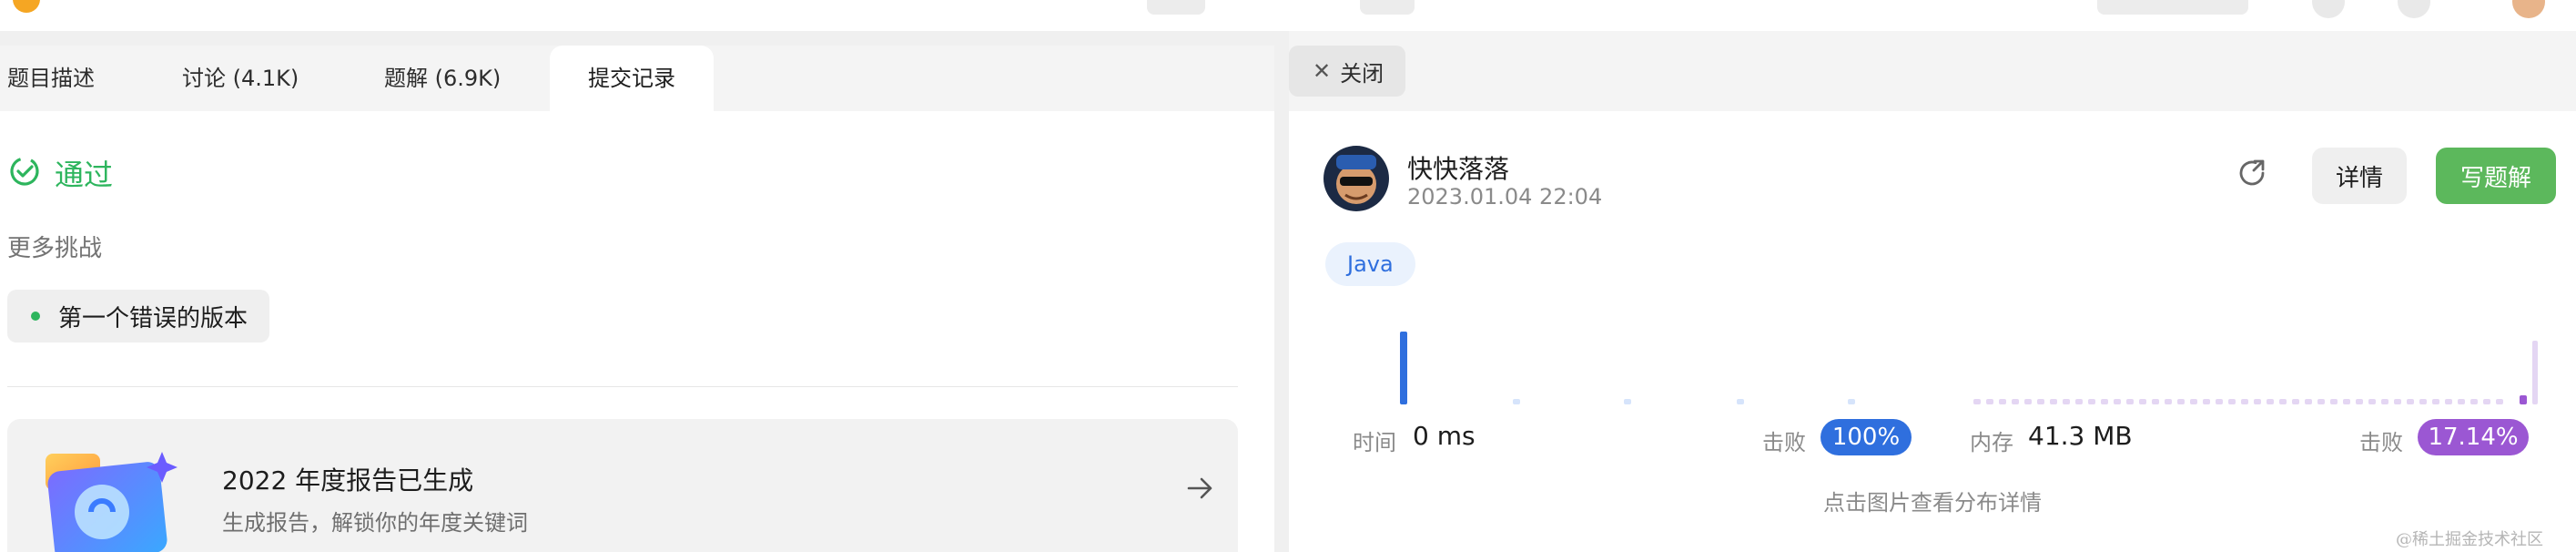  I want to click on challenge-item: 第一个错误的版本, so click(138, 316).